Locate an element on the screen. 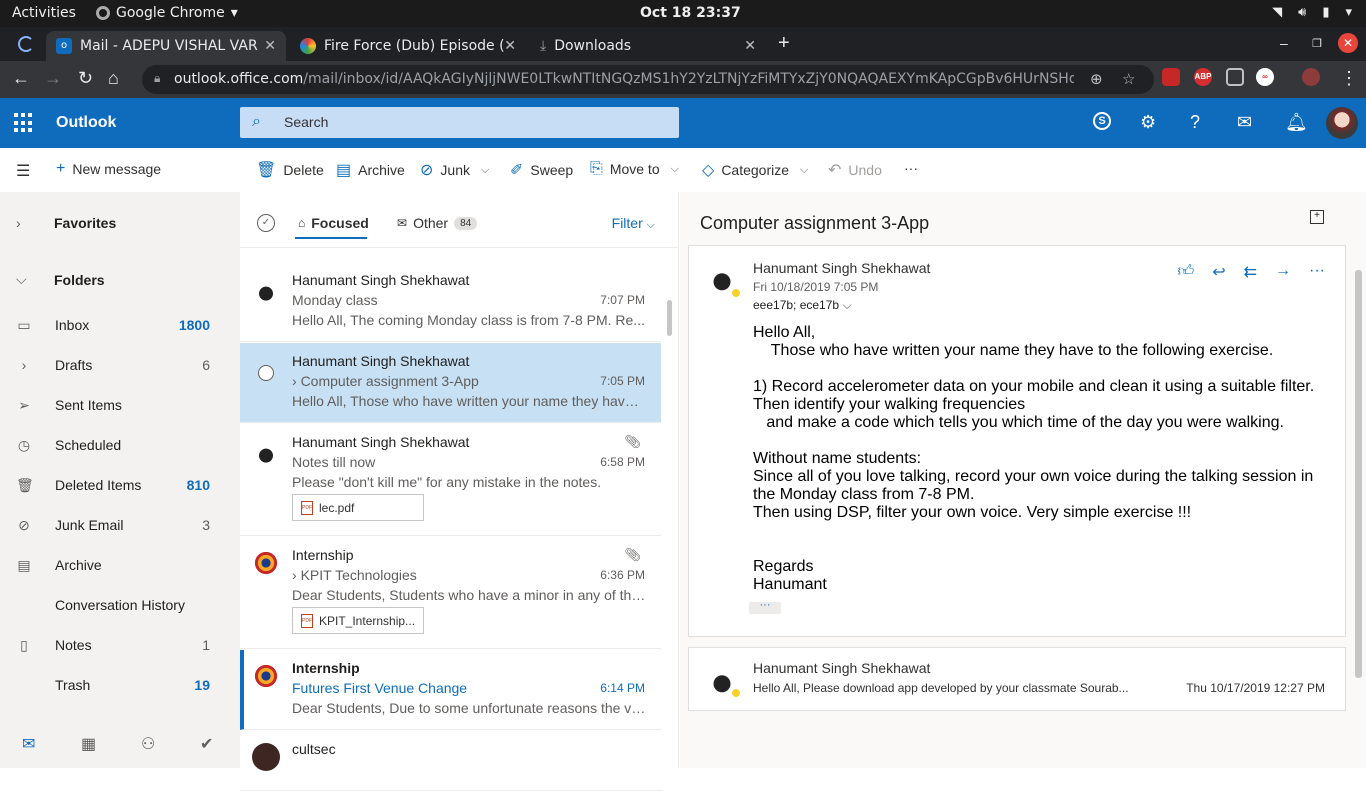 The width and height of the screenshot is (1366, 791). app-launcher-icon is located at coordinates (24, 123).